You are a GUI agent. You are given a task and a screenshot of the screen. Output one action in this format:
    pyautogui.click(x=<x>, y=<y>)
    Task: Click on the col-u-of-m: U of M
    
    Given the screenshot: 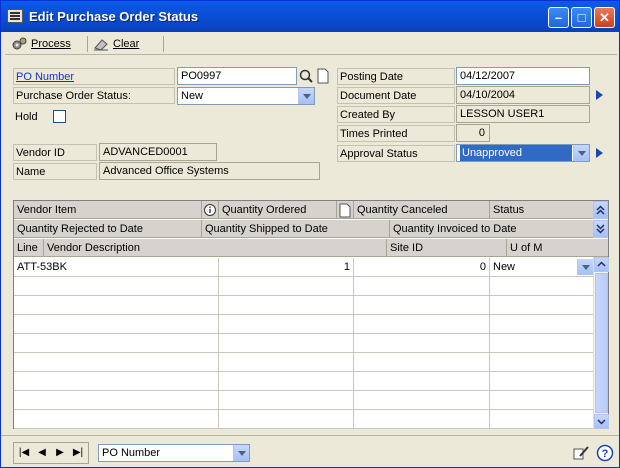 What is the action you would take?
    pyautogui.click(x=550, y=248)
    